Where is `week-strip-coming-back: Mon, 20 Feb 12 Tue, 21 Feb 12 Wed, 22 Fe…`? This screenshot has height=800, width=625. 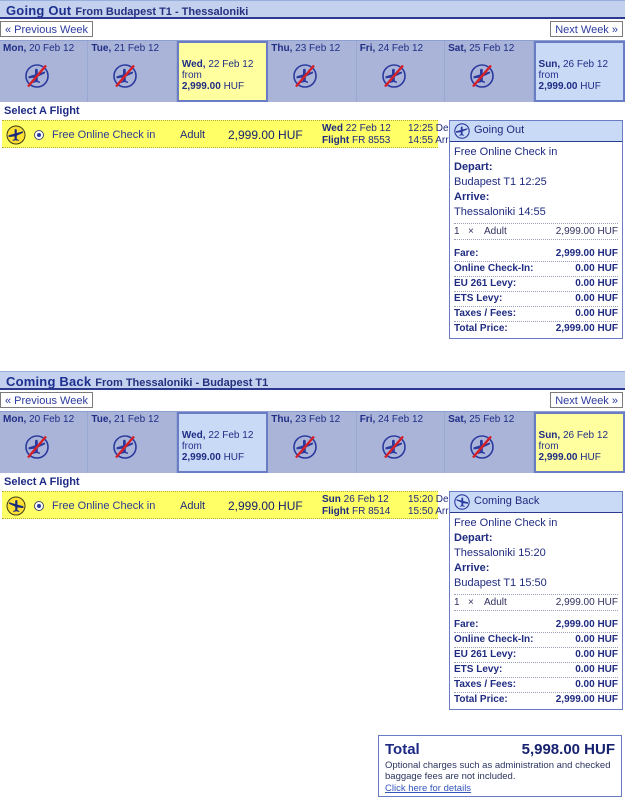 week-strip-coming-back: Mon, 20 Feb 12 Tue, 21 Feb 12 Wed, 22 Fe… is located at coordinates (312, 442).